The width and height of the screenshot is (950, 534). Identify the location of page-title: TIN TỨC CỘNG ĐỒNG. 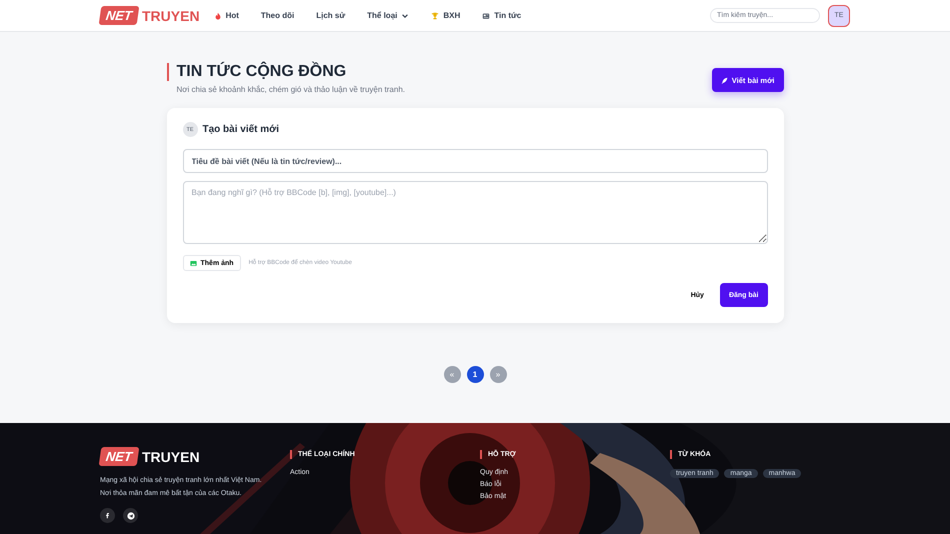
(285, 72).